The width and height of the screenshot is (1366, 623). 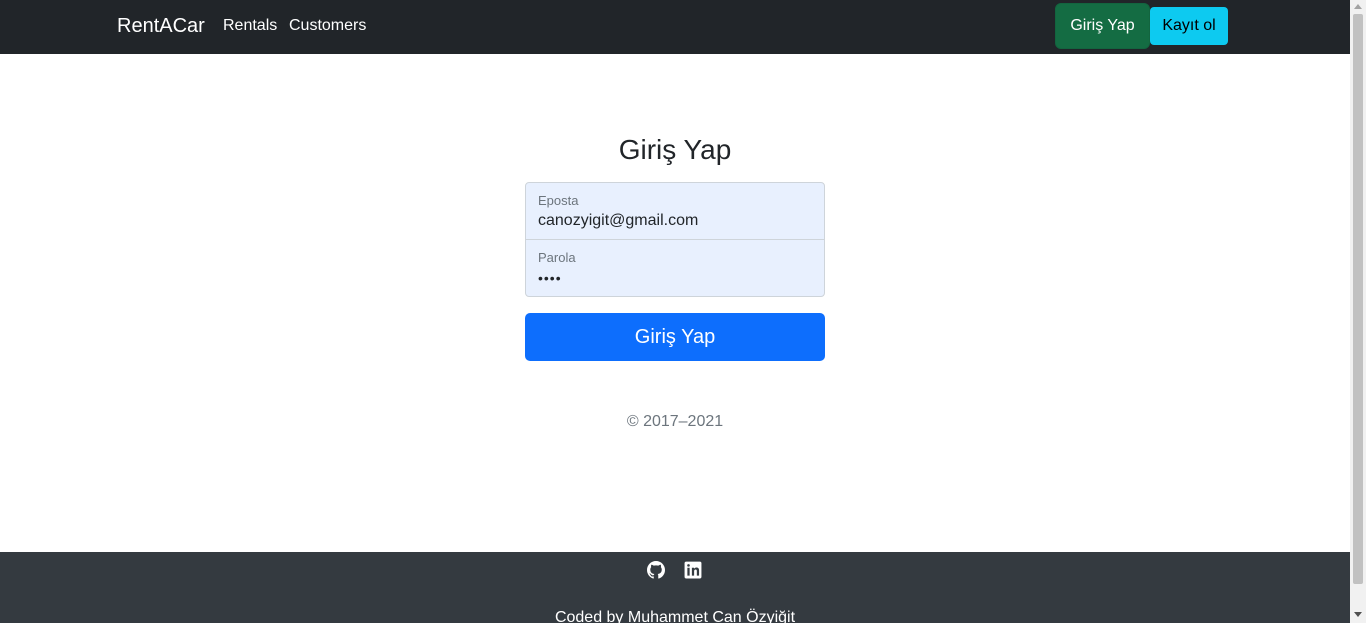 I want to click on email-value: canozyigit@gmail.com, so click(x=618, y=220).